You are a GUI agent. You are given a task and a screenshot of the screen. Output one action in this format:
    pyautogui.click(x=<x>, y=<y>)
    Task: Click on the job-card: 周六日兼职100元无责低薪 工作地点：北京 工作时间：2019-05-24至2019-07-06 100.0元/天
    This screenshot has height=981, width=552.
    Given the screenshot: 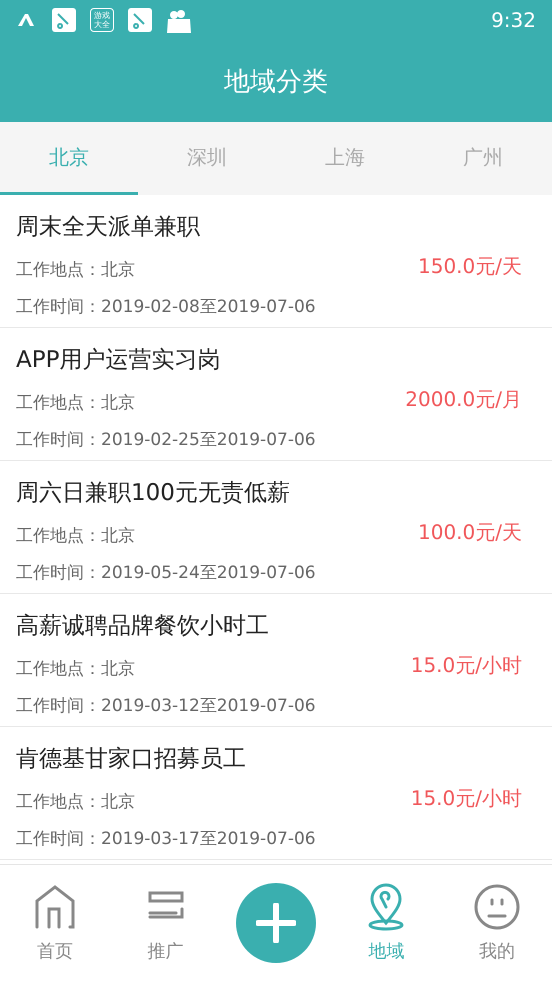 What is the action you would take?
    pyautogui.click(x=276, y=527)
    